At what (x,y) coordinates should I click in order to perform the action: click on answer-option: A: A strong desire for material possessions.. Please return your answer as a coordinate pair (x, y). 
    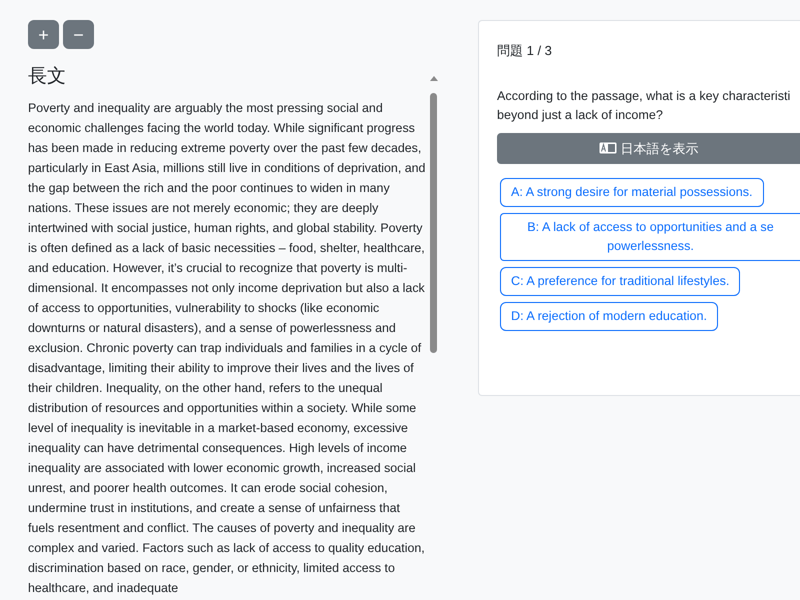
    Looking at the image, I should click on (632, 192).